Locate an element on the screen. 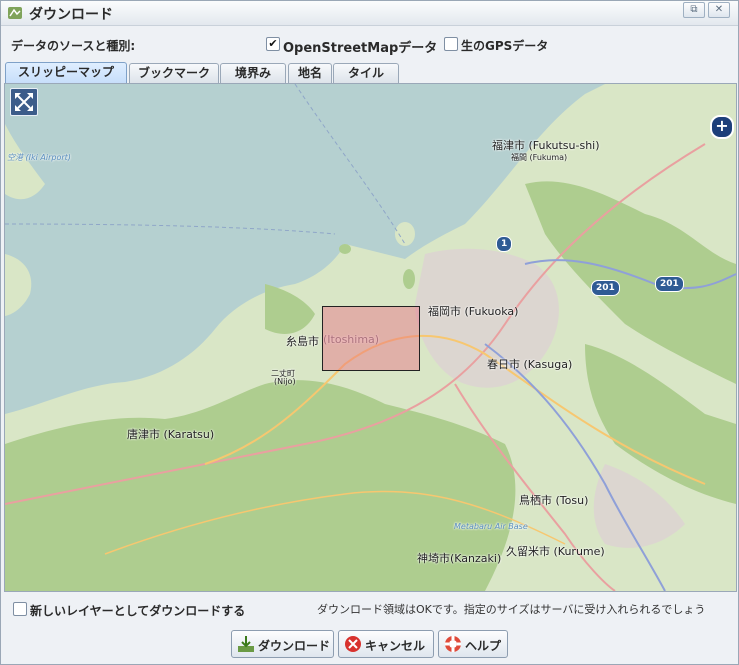 The image size is (739, 665). gps-data-label: 生のGPSデ‌ータ is located at coordinates (504, 45).